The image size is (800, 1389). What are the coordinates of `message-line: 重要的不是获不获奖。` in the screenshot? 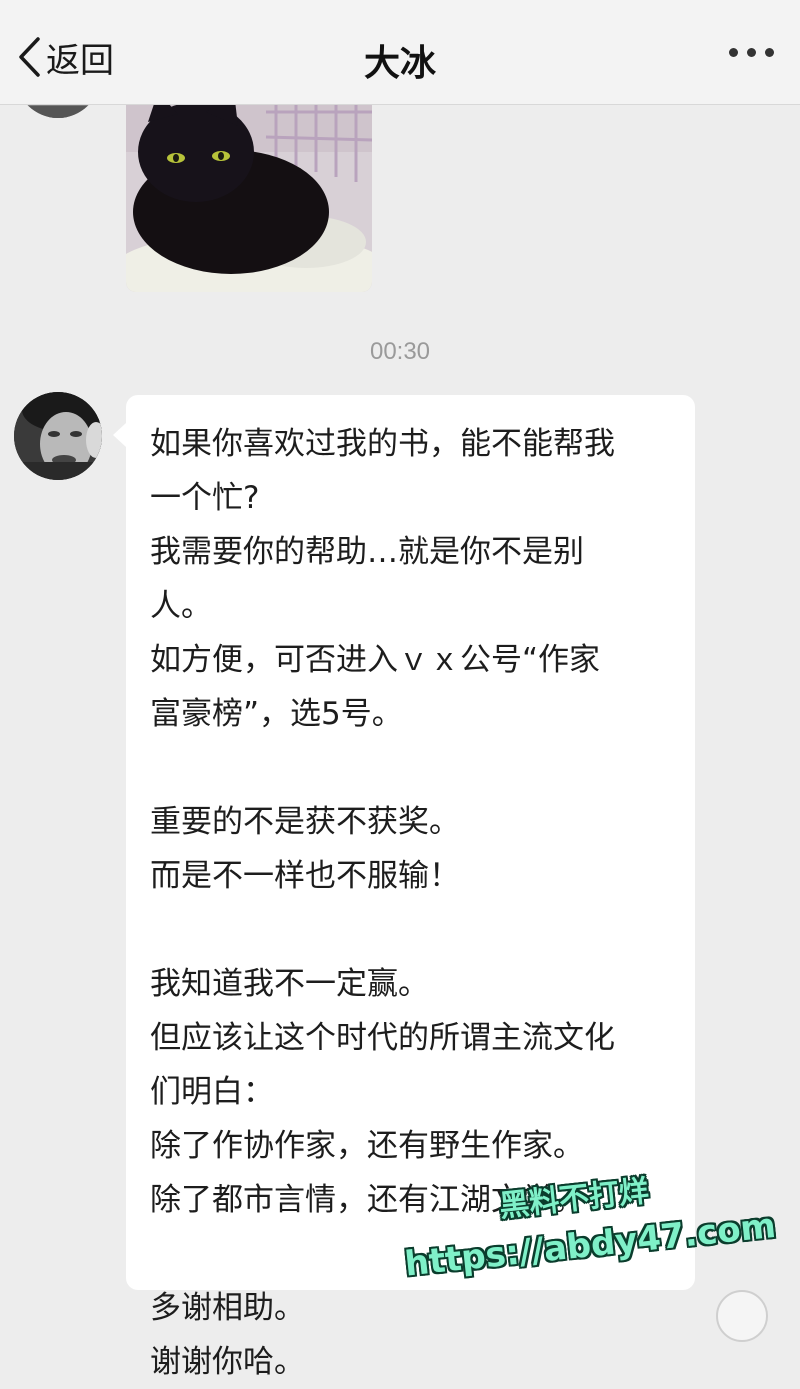 It's located at (305, 822).